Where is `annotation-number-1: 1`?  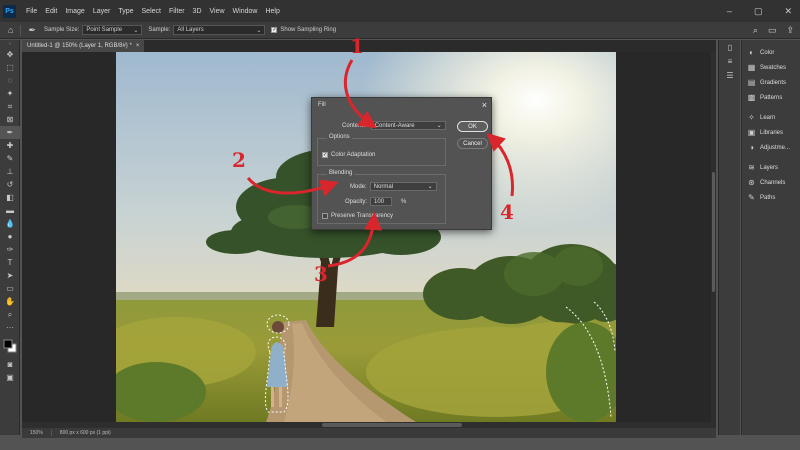 annotation-number-1: 1 is located at coordinates (357, 46).